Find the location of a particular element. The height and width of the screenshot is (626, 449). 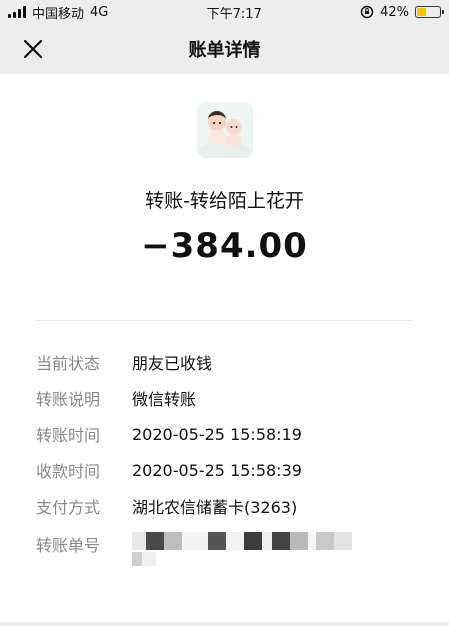

detail-row-note: 转账说明 微信转账 is located at coordinates (194, 398).